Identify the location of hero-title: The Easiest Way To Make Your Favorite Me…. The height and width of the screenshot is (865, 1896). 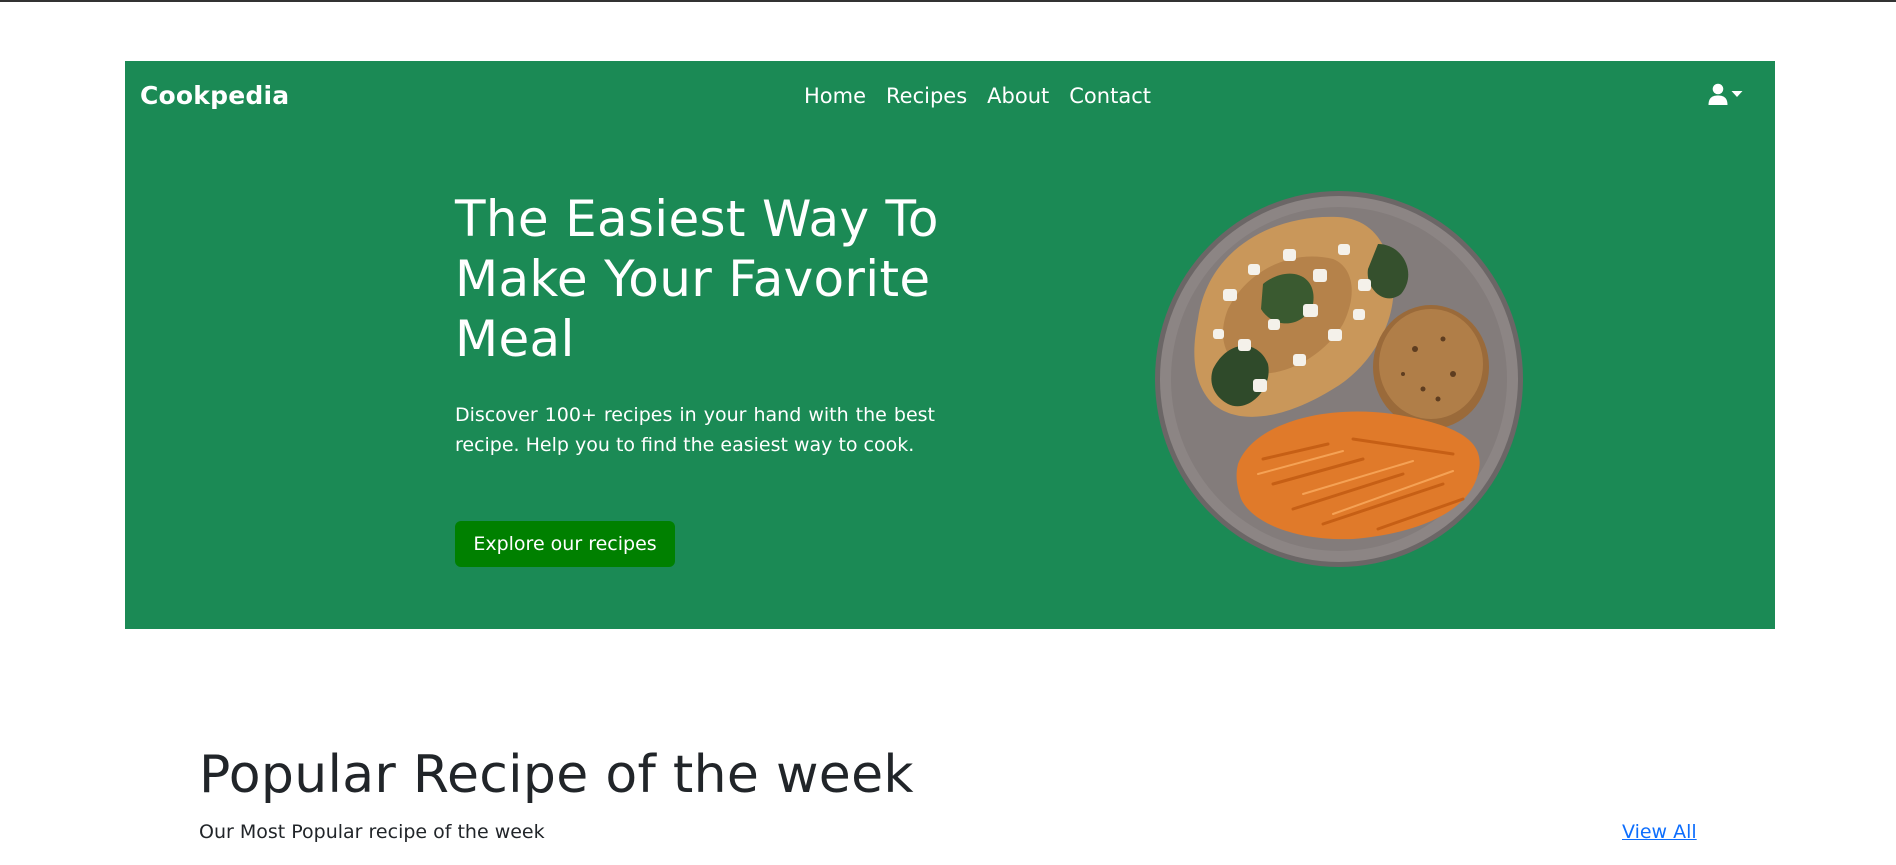
(697, 279).